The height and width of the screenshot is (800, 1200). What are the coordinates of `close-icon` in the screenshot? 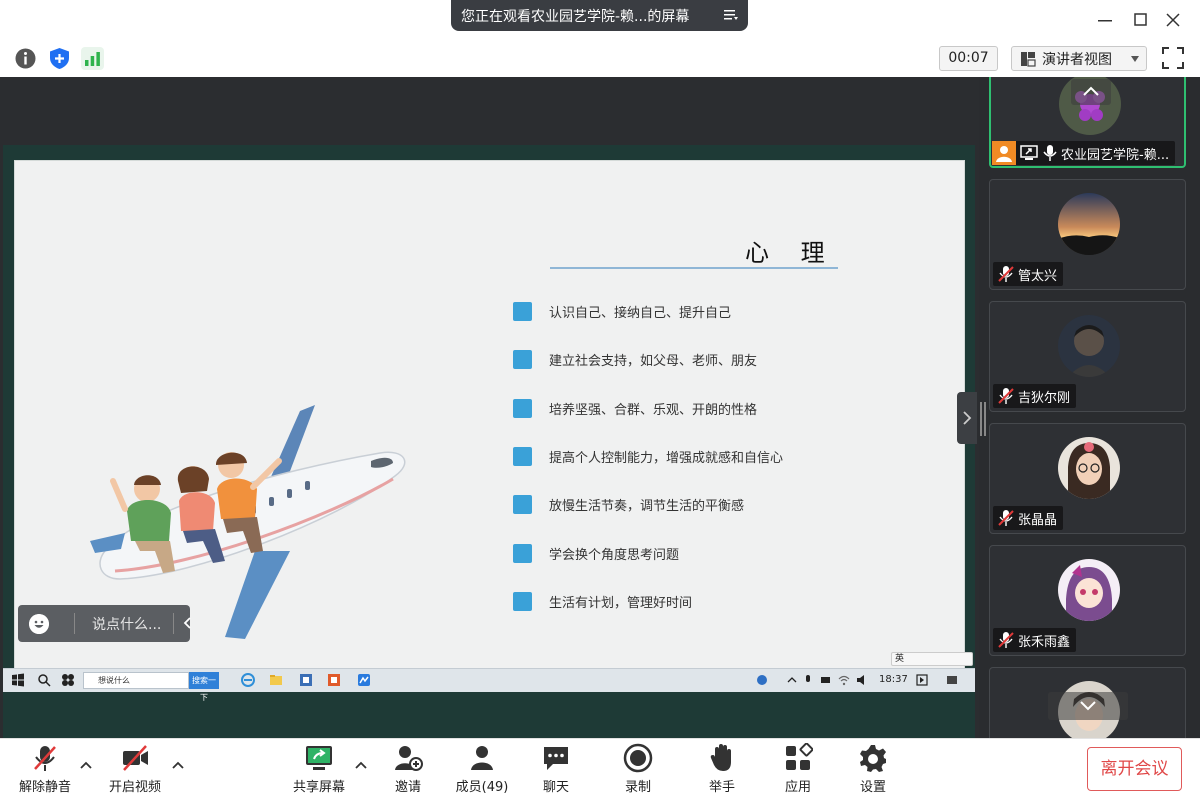 It's located at (1173, 20).